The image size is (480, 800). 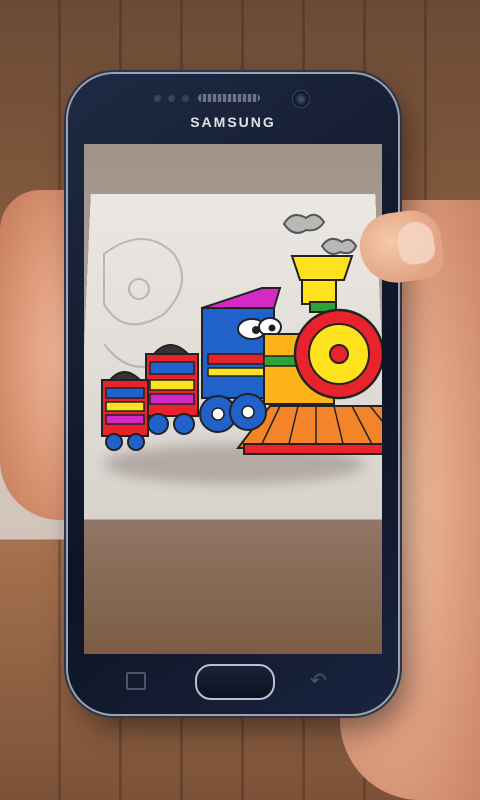 What do you see at coordinates (320, 234) in the screenshot?
I see `smoke-puffs` at bounding box center [320, 234].